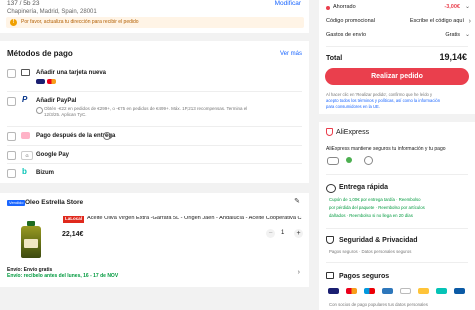 This screenshot has width=475, height=310. Describe the element at coordinates (27, 155) in the screenshot. I see `google-pay-icon: G` at that location.